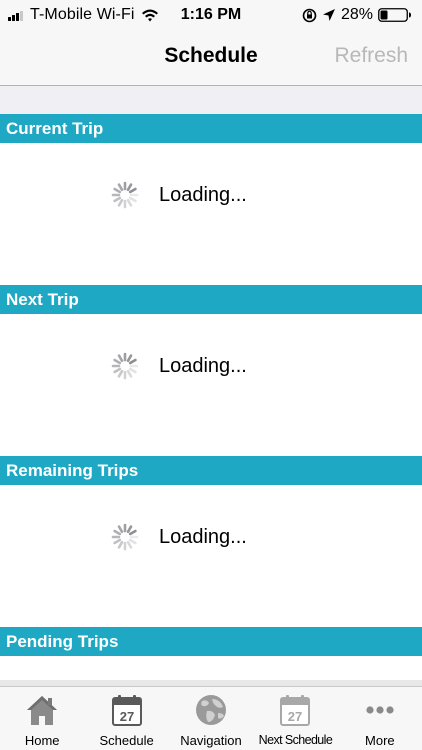 This screenshot has height=750, width=422. What do you see at coordinates (211, 100) in the screenshot?
I see `table-header-spacer` at bounding box center [211, 100].